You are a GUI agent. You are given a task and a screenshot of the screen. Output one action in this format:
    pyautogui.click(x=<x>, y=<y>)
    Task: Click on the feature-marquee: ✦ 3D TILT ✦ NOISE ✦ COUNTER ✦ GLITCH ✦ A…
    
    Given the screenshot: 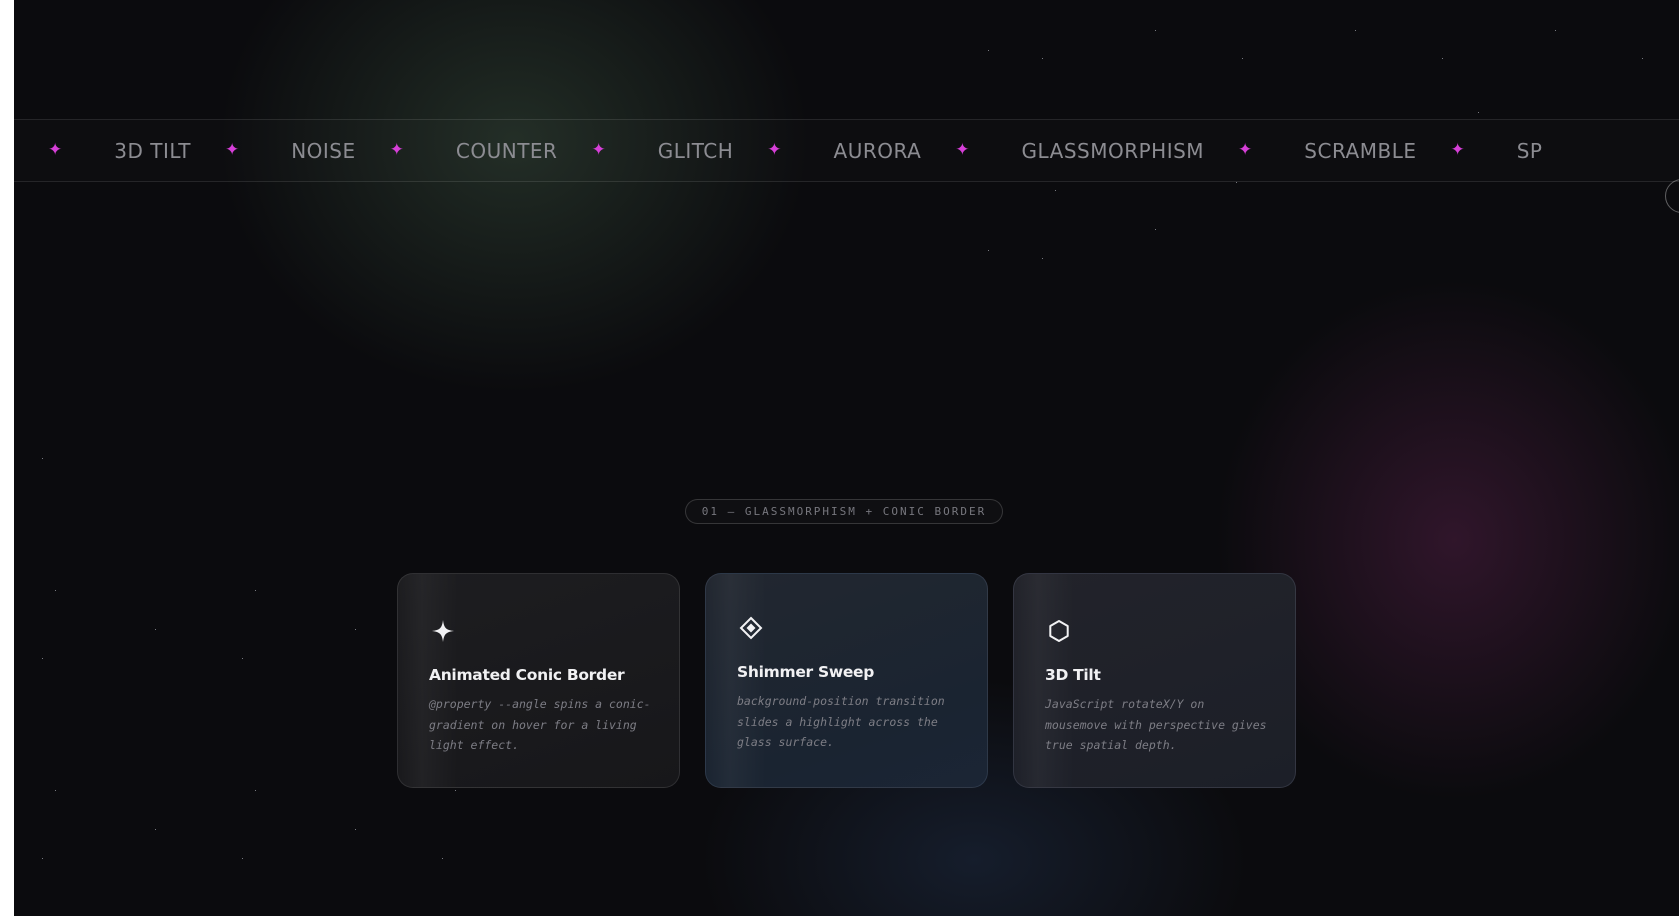 What is the action you would take?
    pyautogui.click(x=846, y=150)
    